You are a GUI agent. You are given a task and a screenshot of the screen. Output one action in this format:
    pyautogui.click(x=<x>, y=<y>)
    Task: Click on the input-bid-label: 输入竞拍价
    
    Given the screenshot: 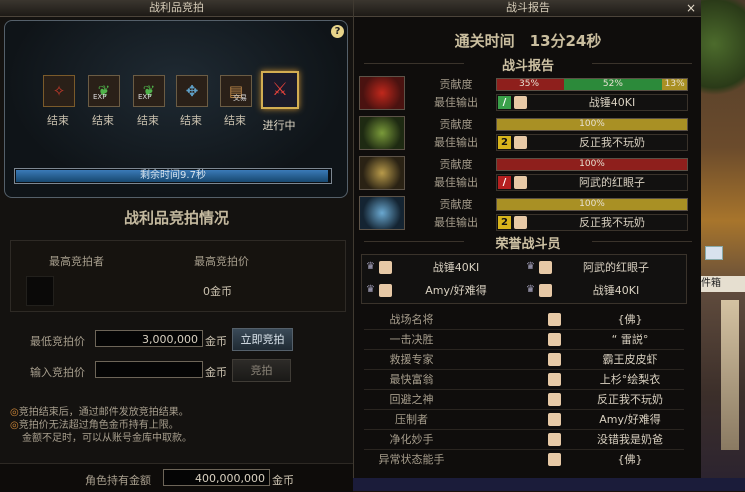 What is the action you would take?
    pyautogui.click(x=57, y=372)
    